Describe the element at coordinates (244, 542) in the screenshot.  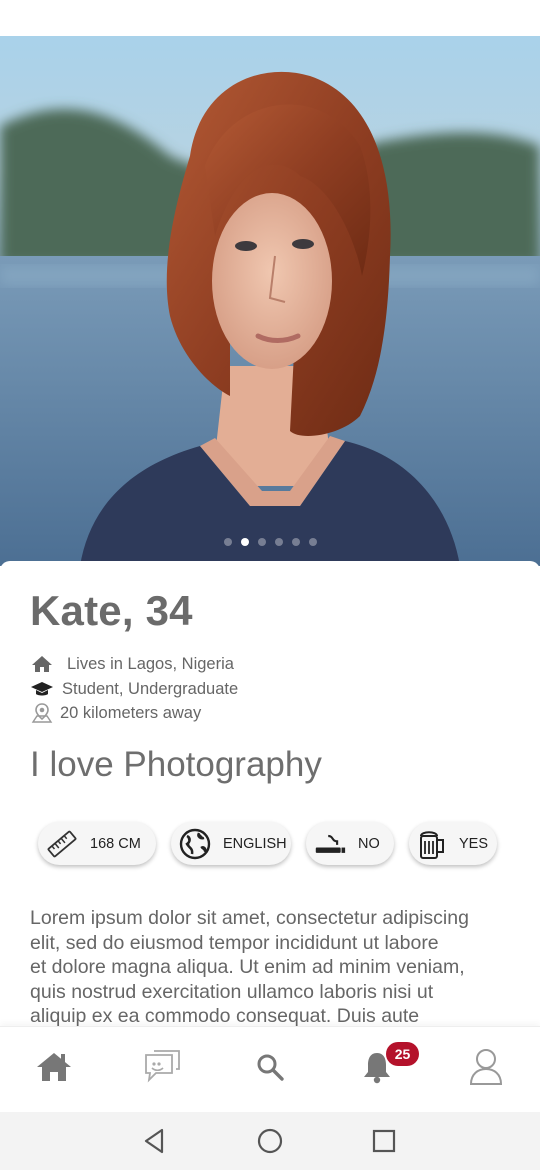
I see `pagination-dot-active` at that location.